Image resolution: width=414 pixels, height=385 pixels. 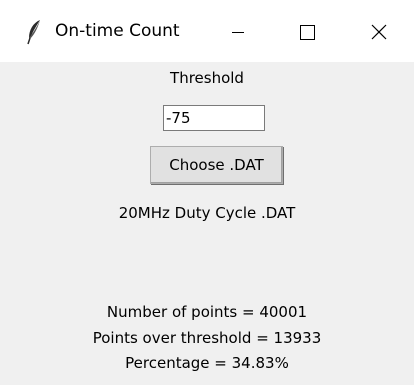 I want to click on maximize-button, so click(x=308, y=31).